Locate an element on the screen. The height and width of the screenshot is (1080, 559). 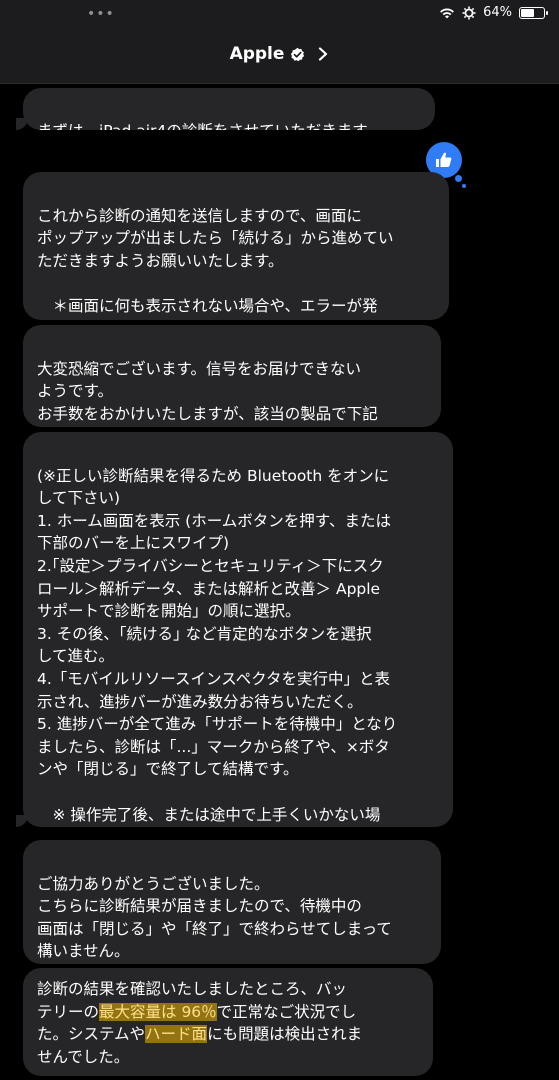
highlighted-text: 最大容量は 96％ is located at coordinates (158, 1011).